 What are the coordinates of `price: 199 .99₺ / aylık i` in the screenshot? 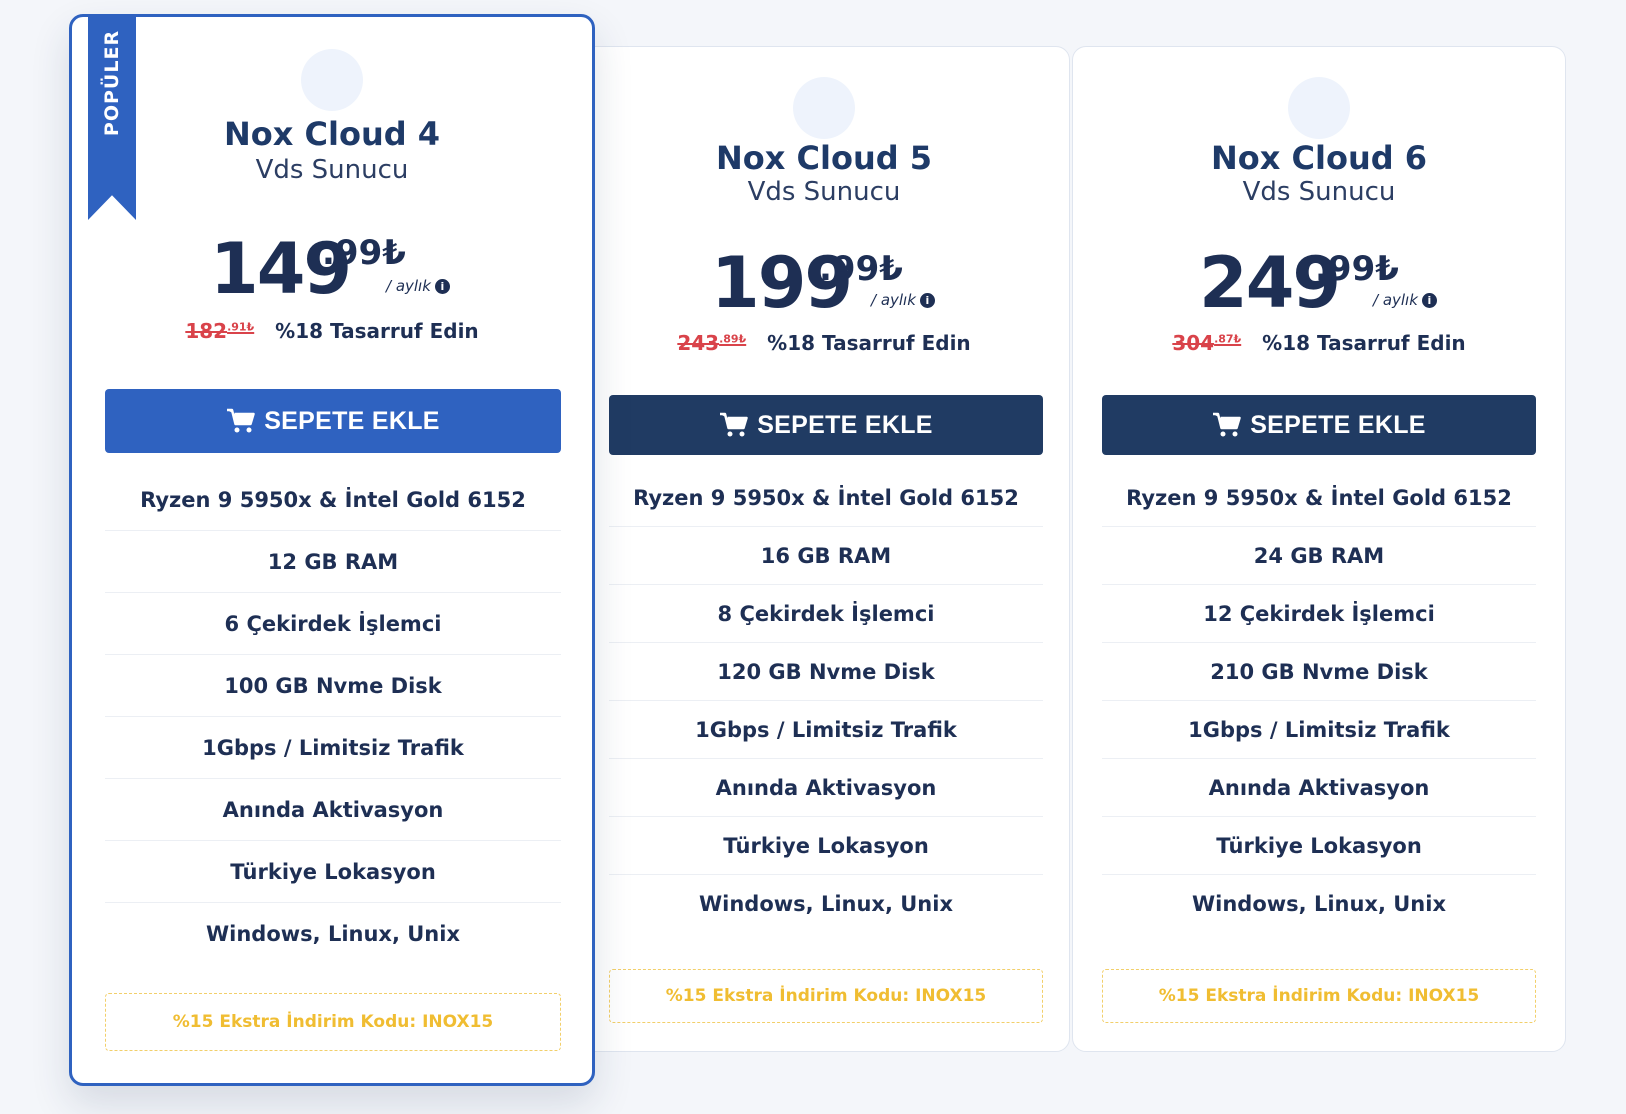 It's located at (824, 283).